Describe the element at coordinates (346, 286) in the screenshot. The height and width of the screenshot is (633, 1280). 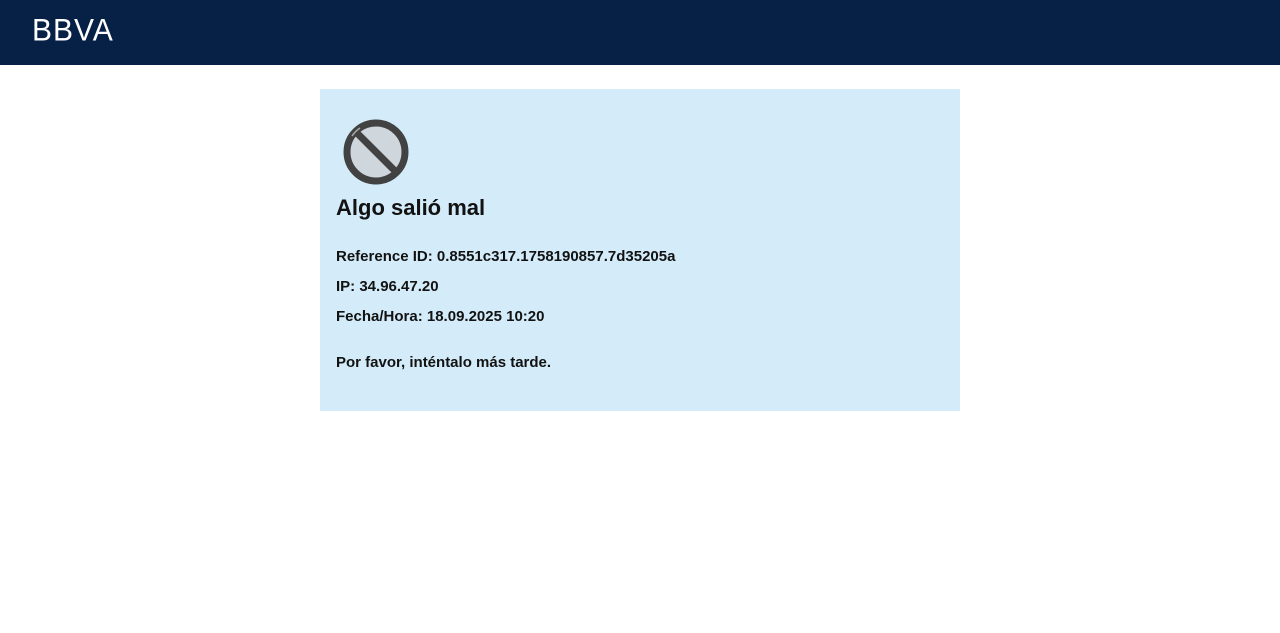
I see `ip-address-label: IP:` at that location.